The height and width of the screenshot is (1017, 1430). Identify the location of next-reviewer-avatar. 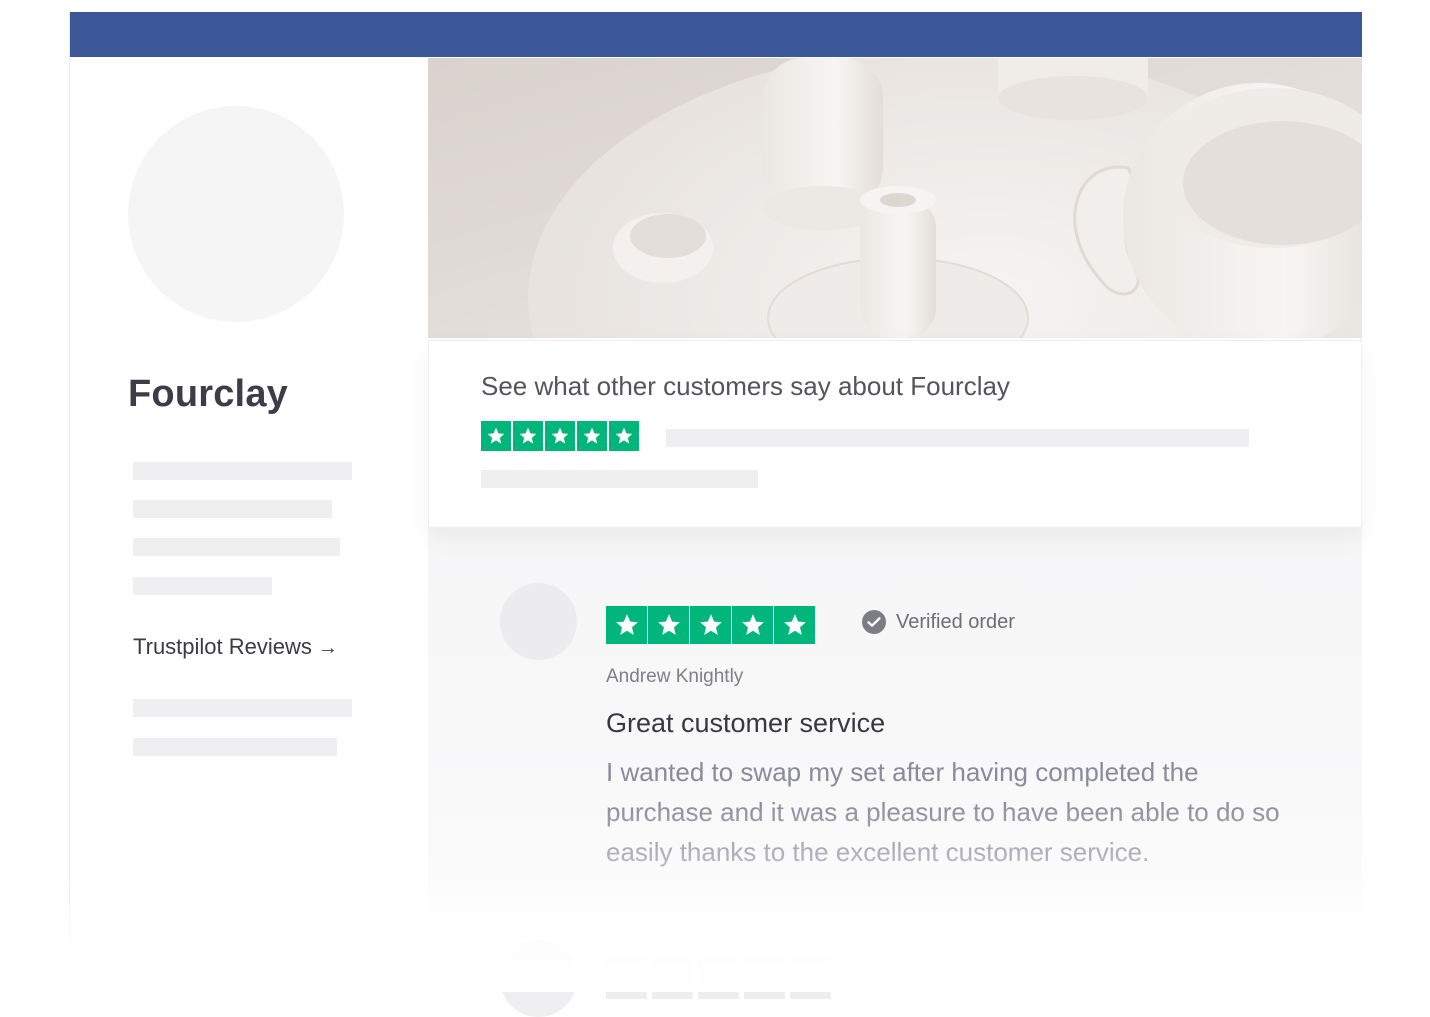
(538, 978).